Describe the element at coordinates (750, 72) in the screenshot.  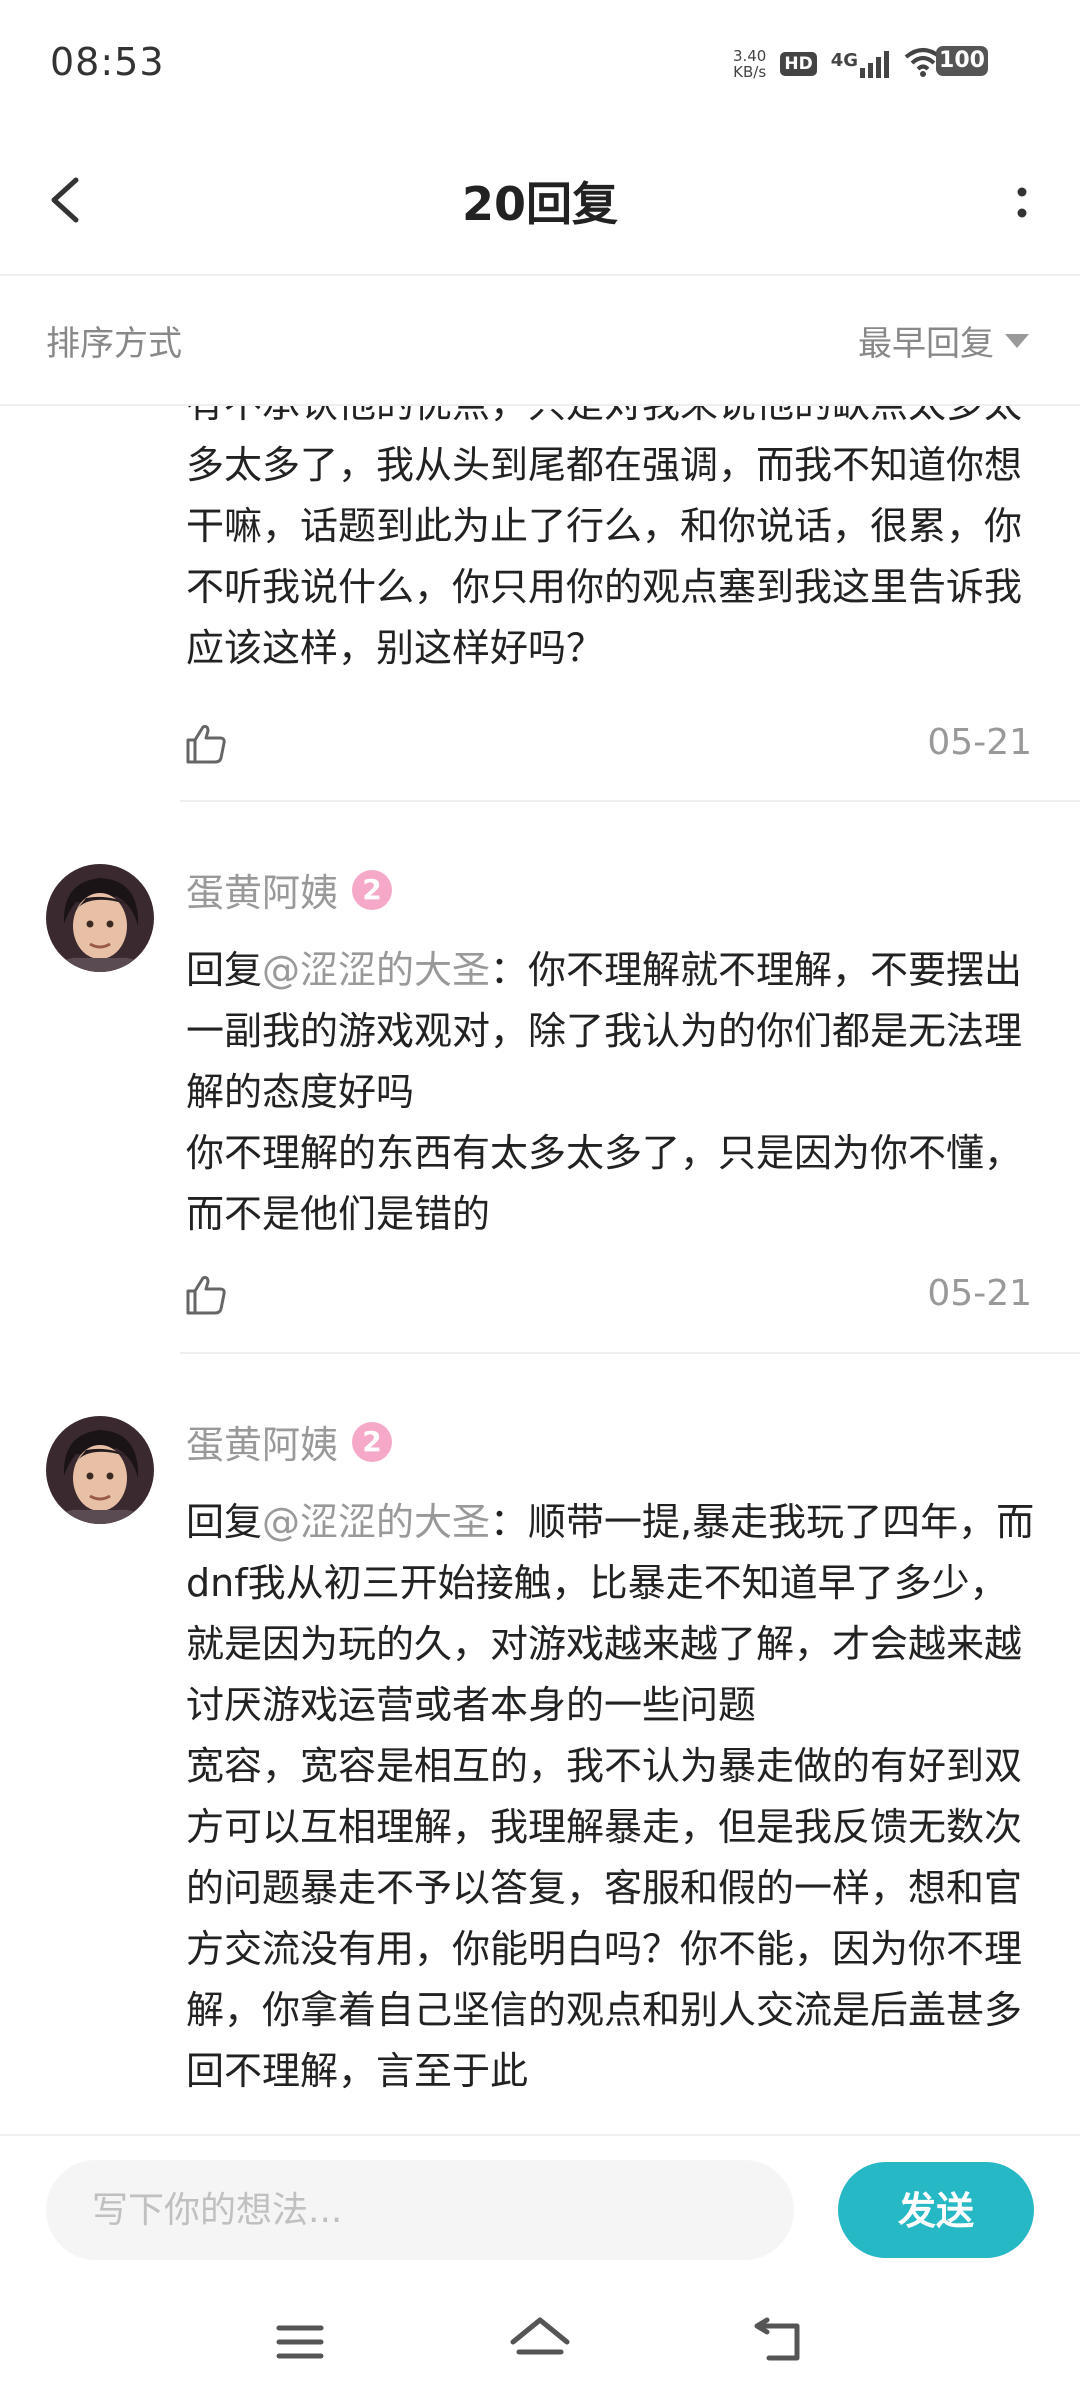
I see `network-speed-unit: KB/s` at that location.